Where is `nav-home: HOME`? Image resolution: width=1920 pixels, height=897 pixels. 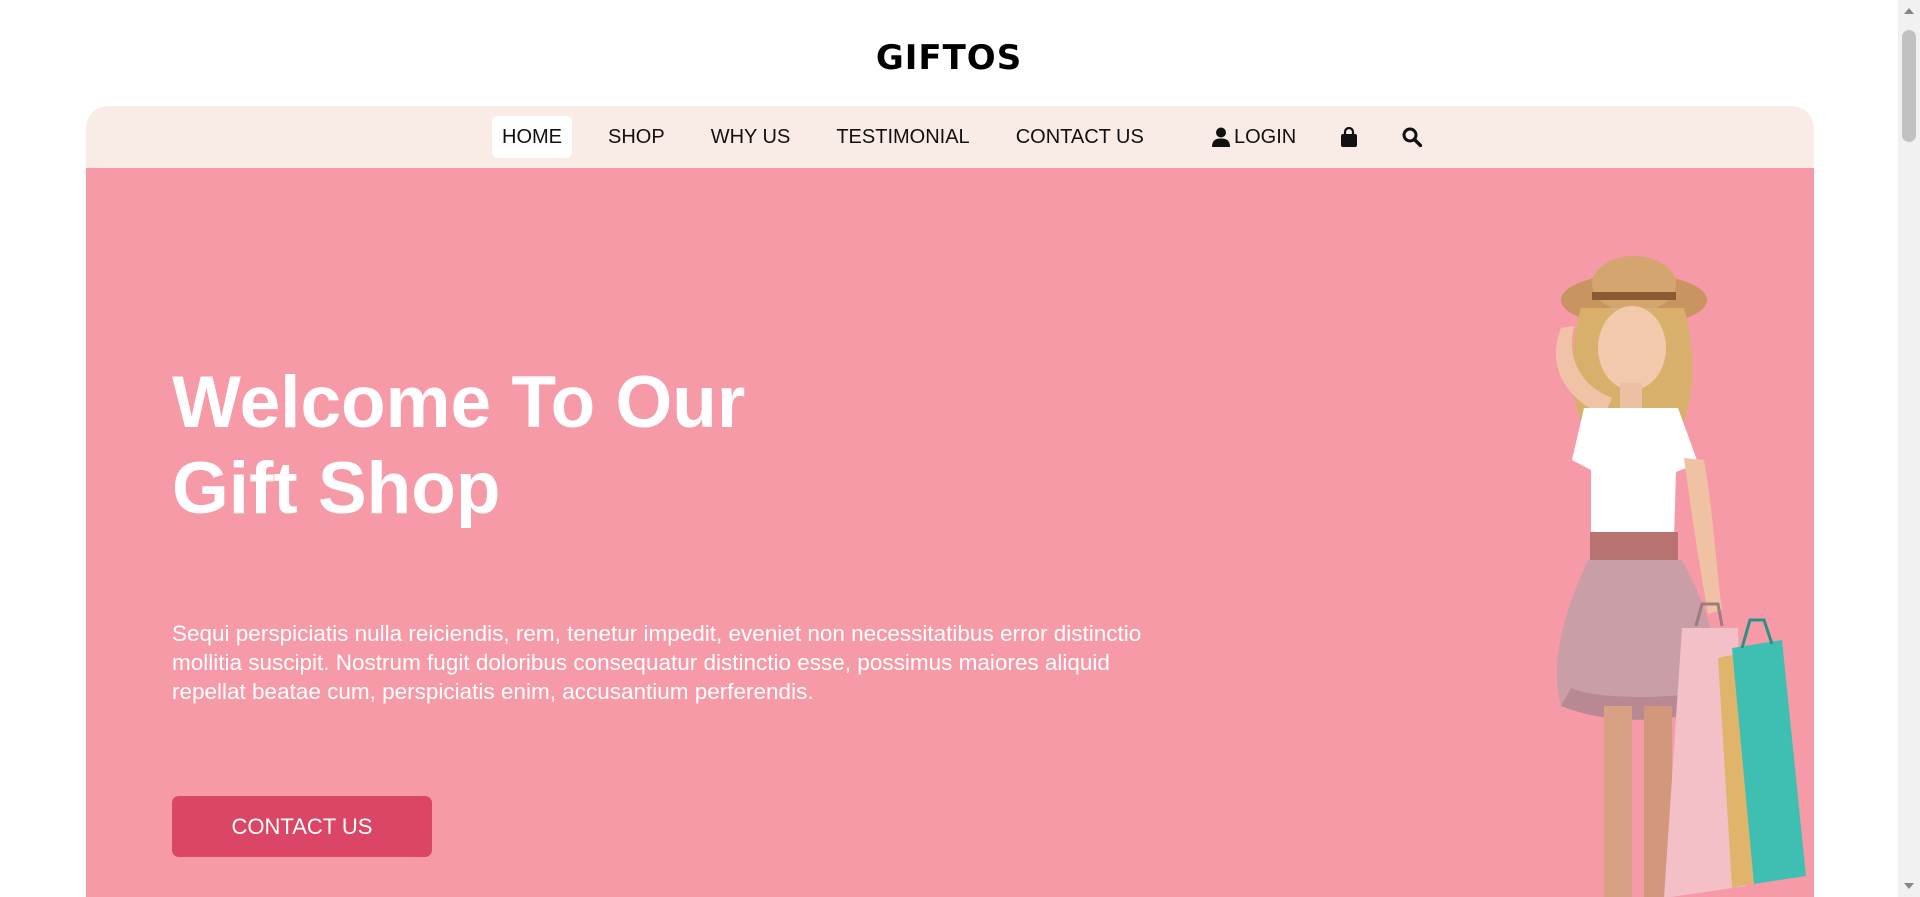
nav-home: HOME is located at coordinates (532, 137).